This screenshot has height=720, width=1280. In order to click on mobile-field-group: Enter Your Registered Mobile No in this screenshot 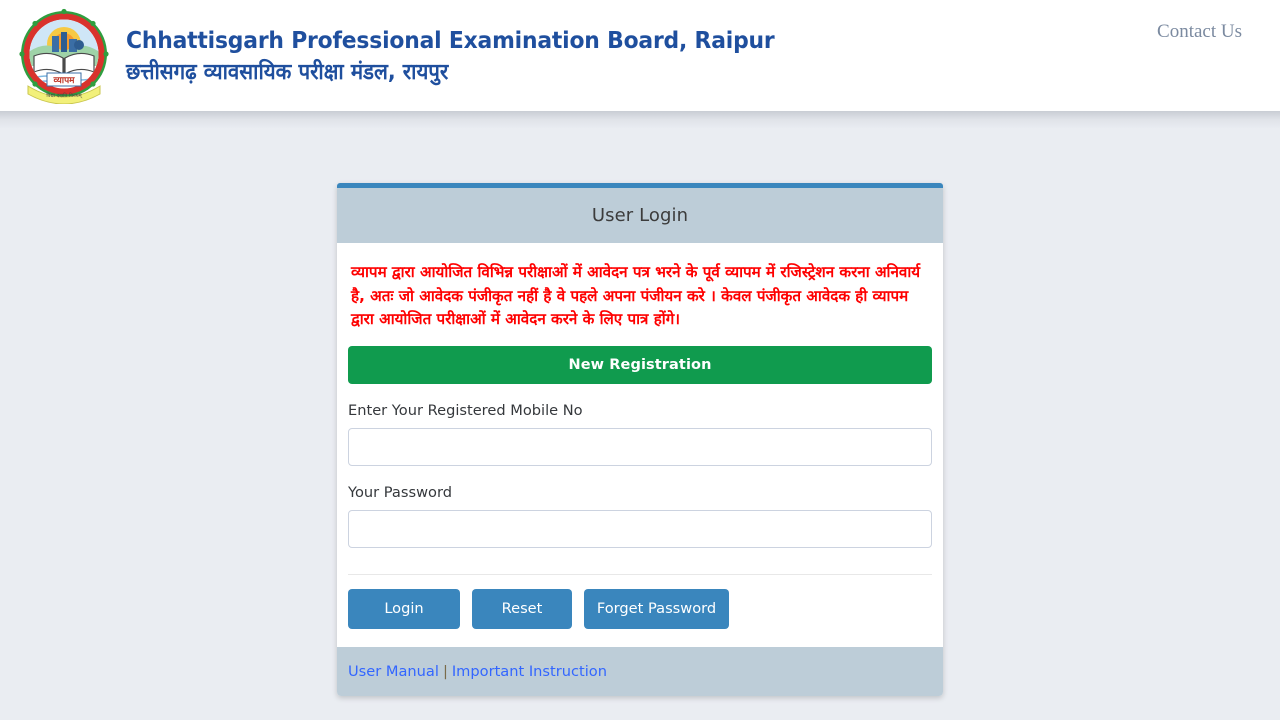, I will do `click(640, 434)`.